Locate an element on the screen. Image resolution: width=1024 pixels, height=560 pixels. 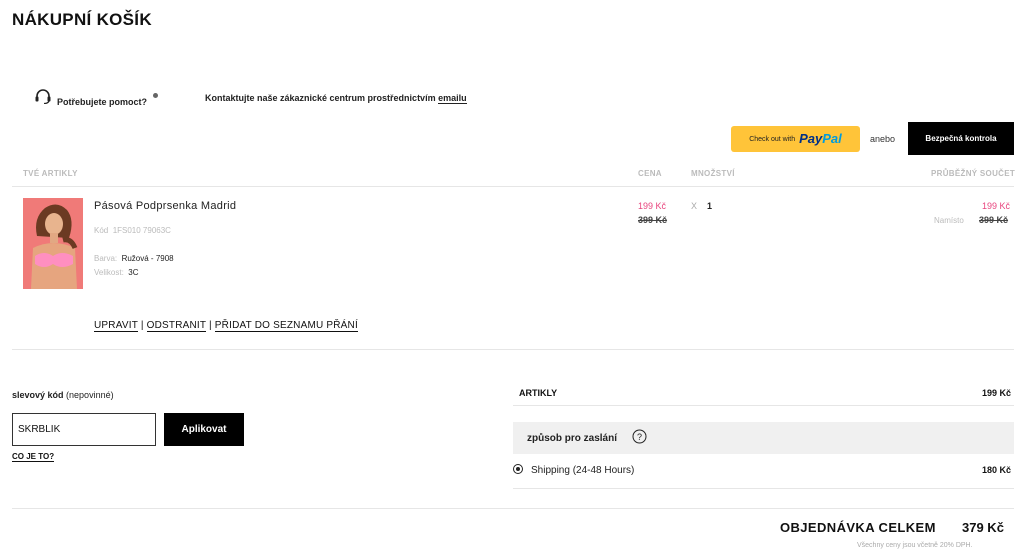
order-total-value: 379 Kč is located at coordinates (983, 527).